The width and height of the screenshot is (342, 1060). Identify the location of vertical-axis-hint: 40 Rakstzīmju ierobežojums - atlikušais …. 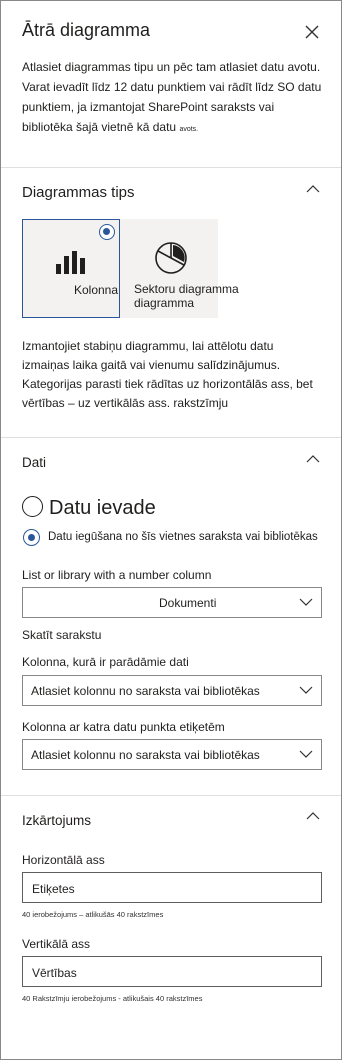
(112, 998).